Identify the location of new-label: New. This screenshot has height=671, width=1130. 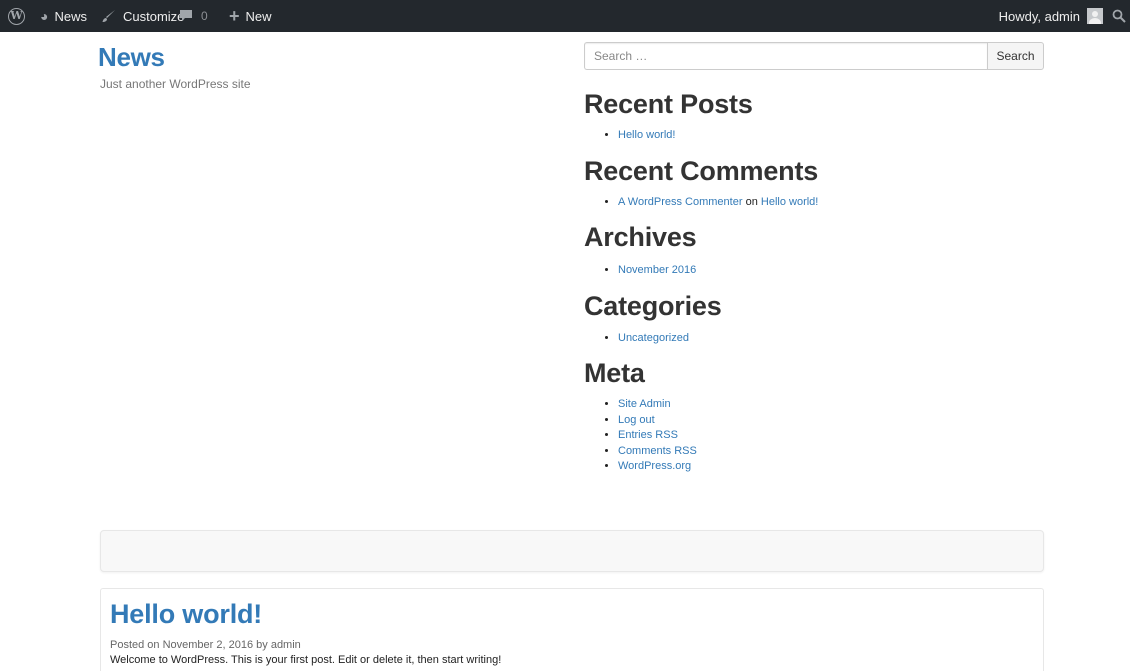
(258, 16).